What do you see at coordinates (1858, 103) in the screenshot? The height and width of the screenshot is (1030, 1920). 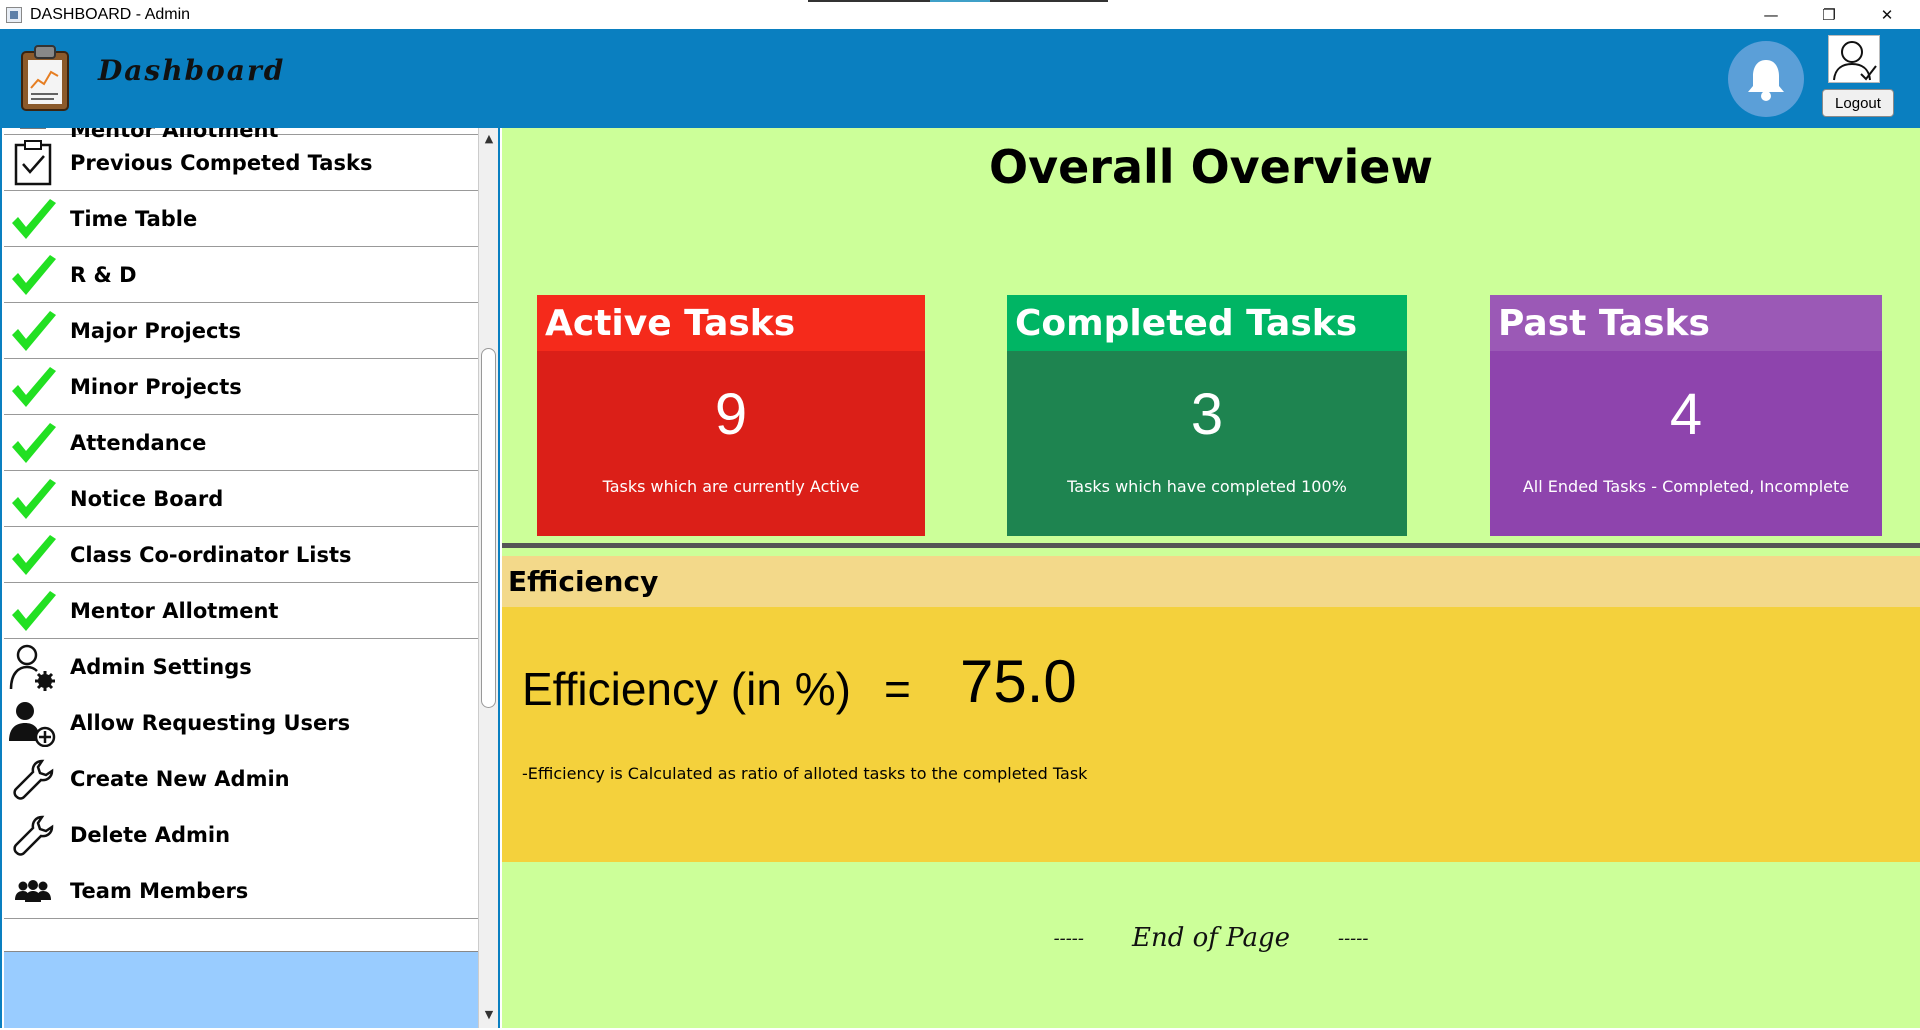 I see `logout-button: Logout` at bounding box center [1858, 103].